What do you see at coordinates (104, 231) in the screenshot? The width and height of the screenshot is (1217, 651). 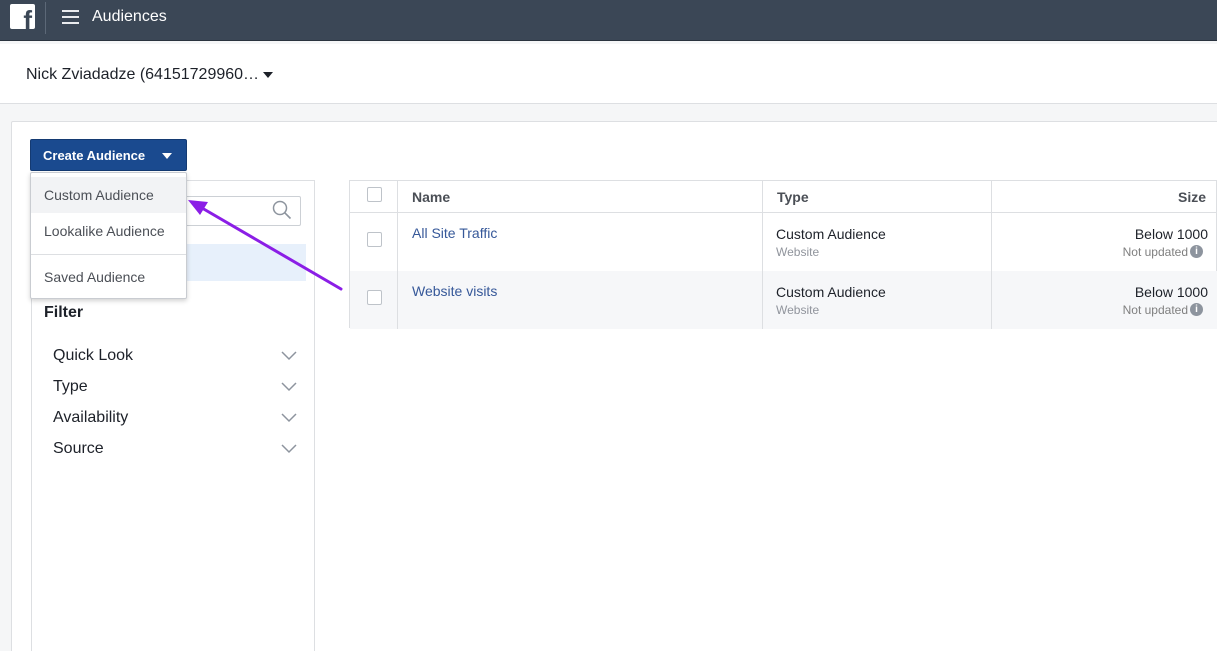 I see `menu-item-label: Lookalike Audience` at bounding box center [104, 231].